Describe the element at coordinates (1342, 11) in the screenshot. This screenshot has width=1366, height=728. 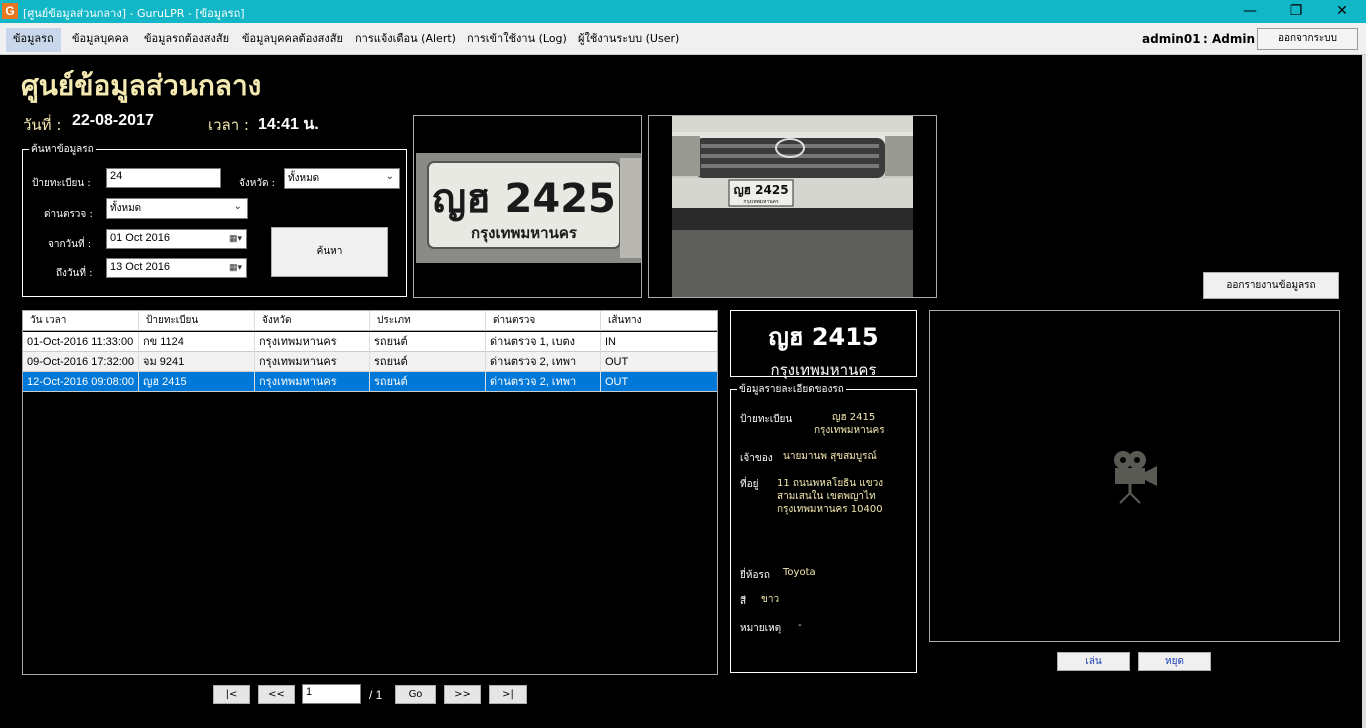
I see `close-button: ✕` at that location.